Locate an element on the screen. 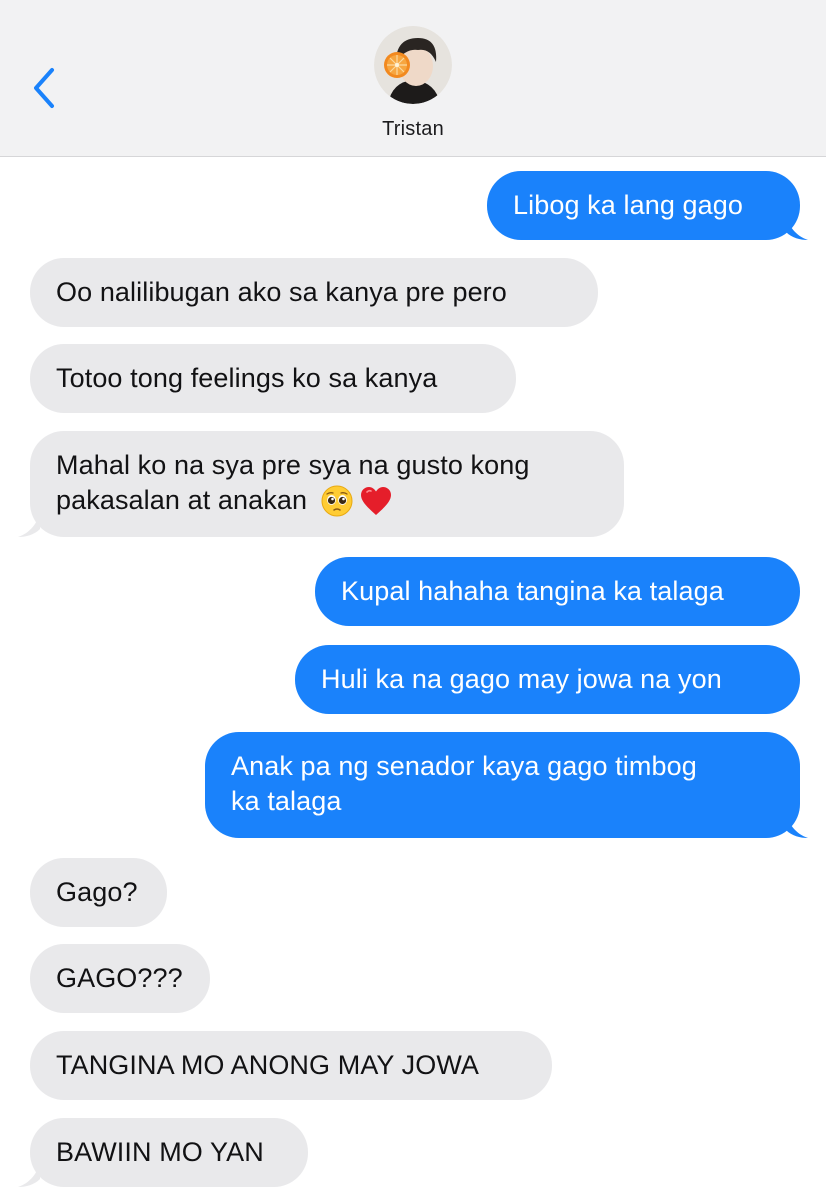 The image size is (826, 1200). outgoing-message: Huli ka na gago may jowa na yon is located at coordinates (547, 679).